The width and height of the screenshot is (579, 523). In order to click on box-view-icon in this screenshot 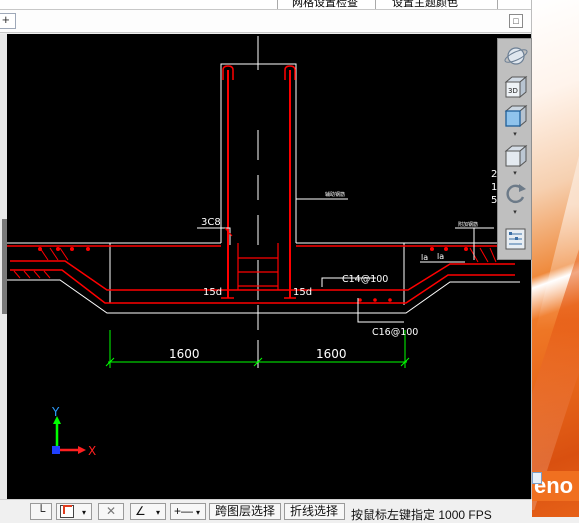, I will do `click(515, 155)`.